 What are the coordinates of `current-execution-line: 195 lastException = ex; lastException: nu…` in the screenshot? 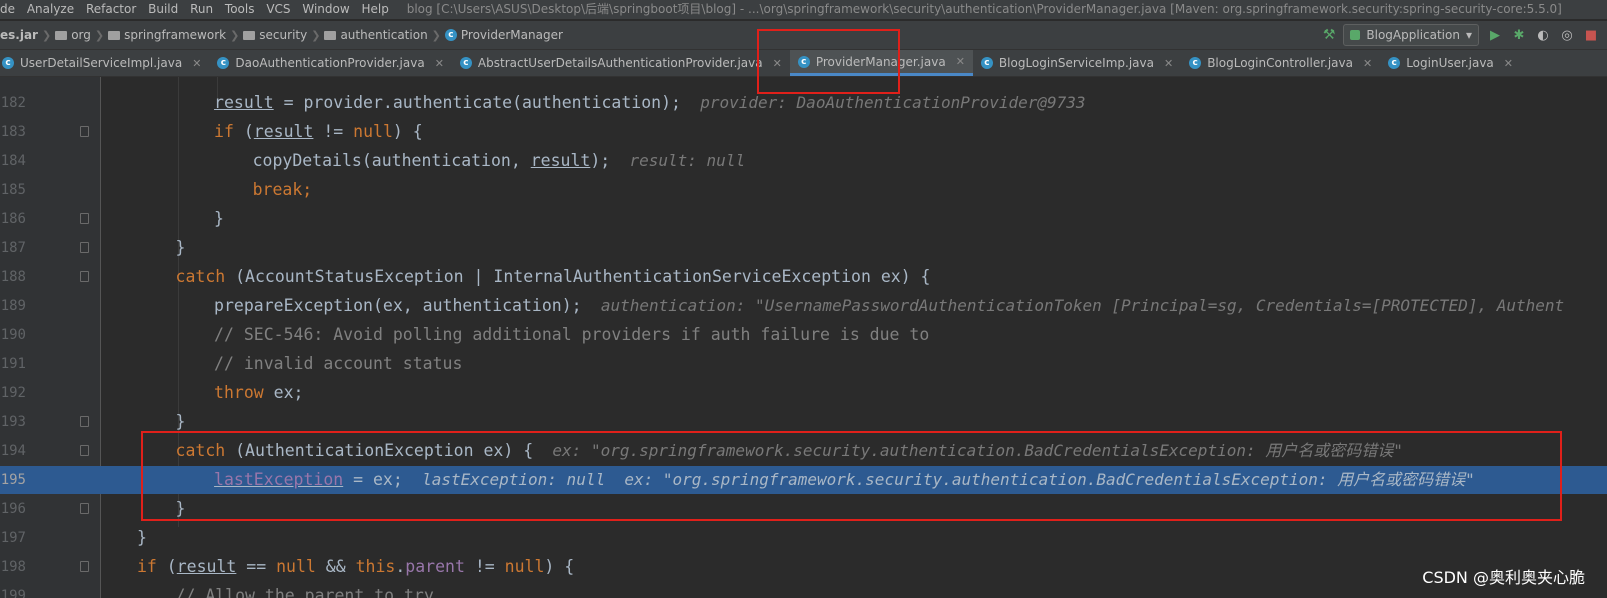 It's located at (803, 480).